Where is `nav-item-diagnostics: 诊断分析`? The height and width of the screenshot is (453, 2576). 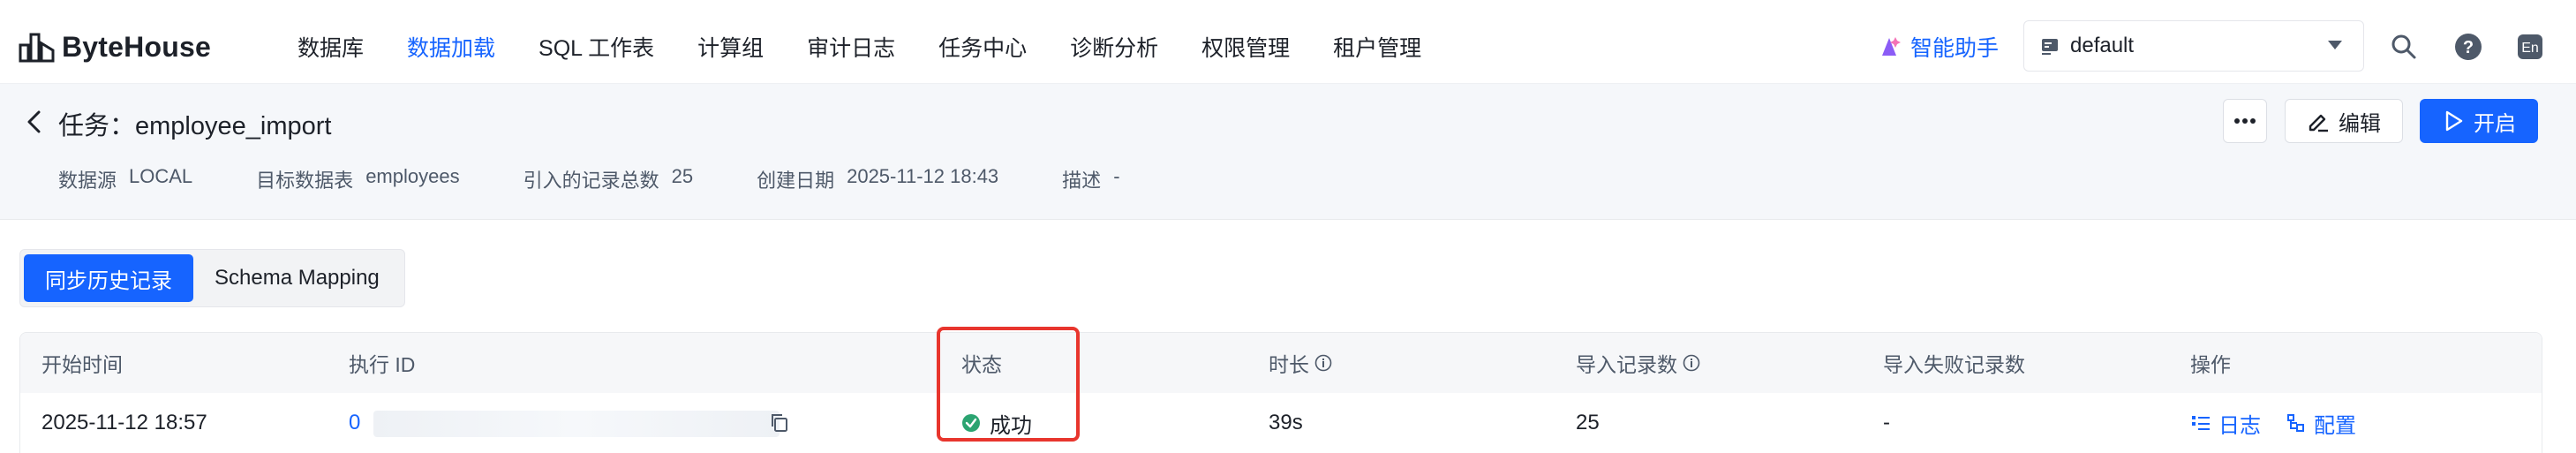 nav-item-diagnostics: 诊断分析 is located at coordinates (1114, 47).